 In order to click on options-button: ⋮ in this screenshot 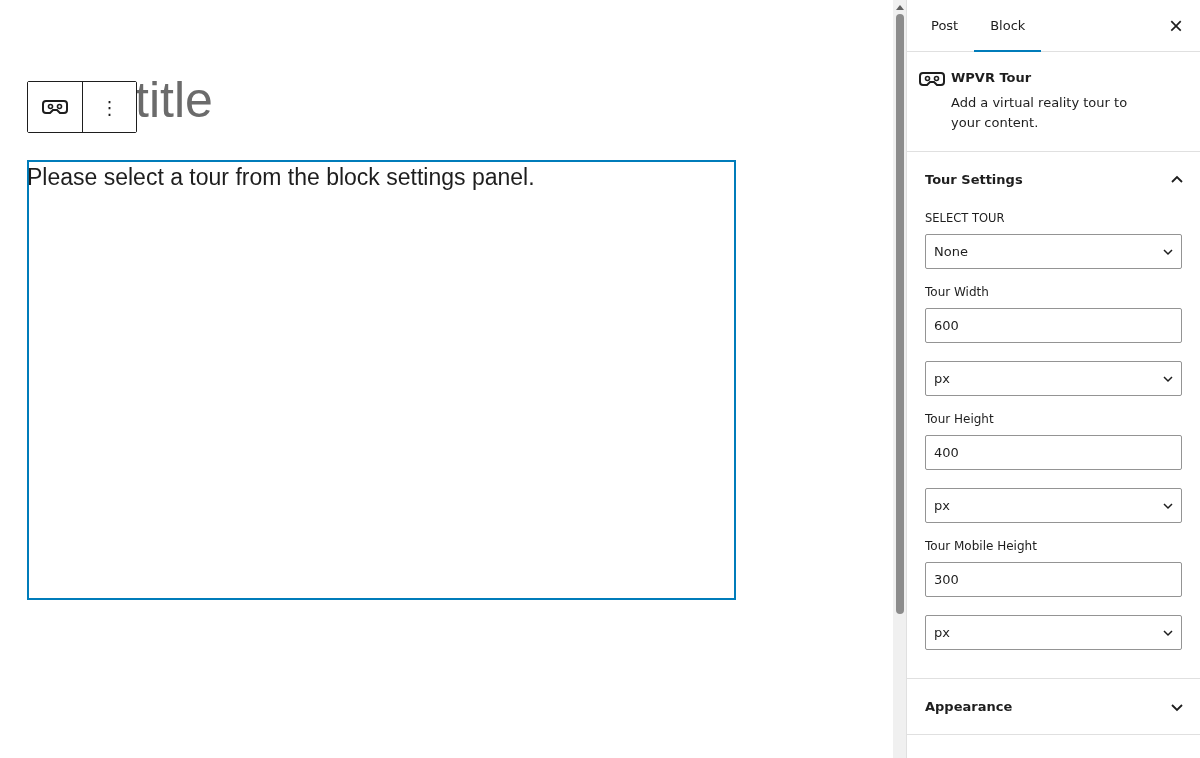, I will do `click(109, 107)`.